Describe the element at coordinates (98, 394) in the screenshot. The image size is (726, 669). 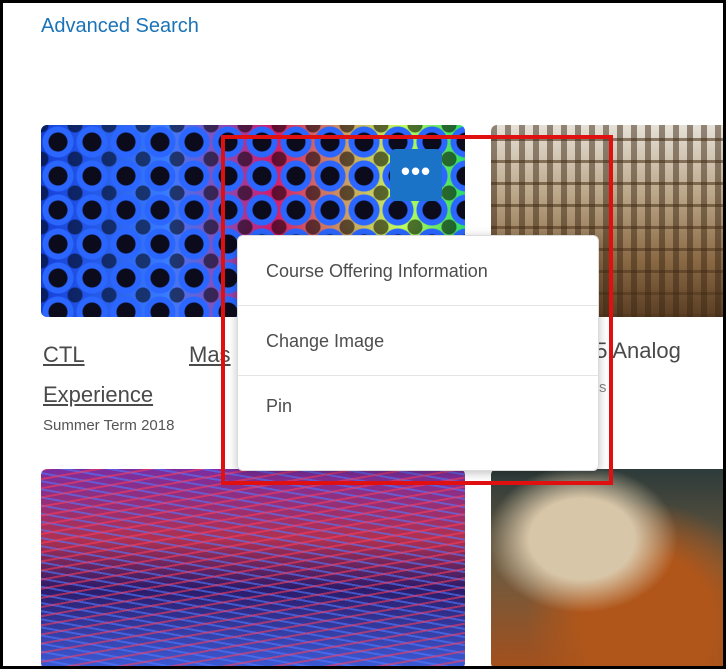
I see `course-title-line-2: Experience` at that location.